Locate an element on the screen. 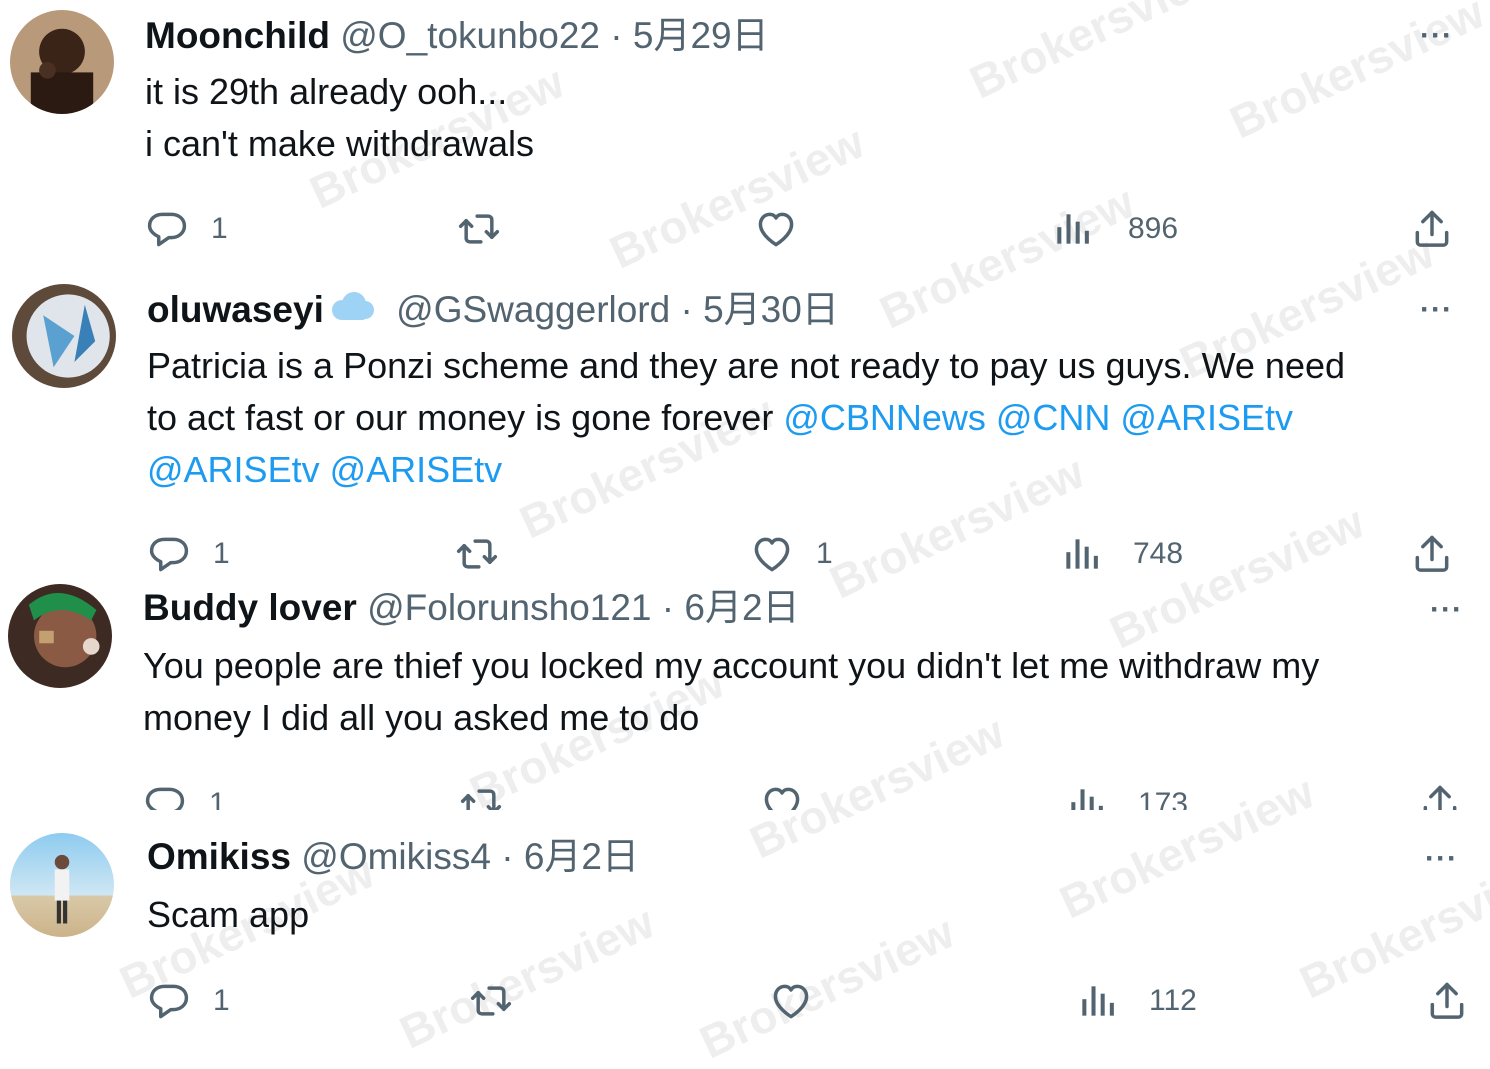 Image resolution: width=1490 pixels, height=1069 pixels. tweet-header: Omikiss @Omikiss4 · 6月2日 is located at coordinates (393, 857).